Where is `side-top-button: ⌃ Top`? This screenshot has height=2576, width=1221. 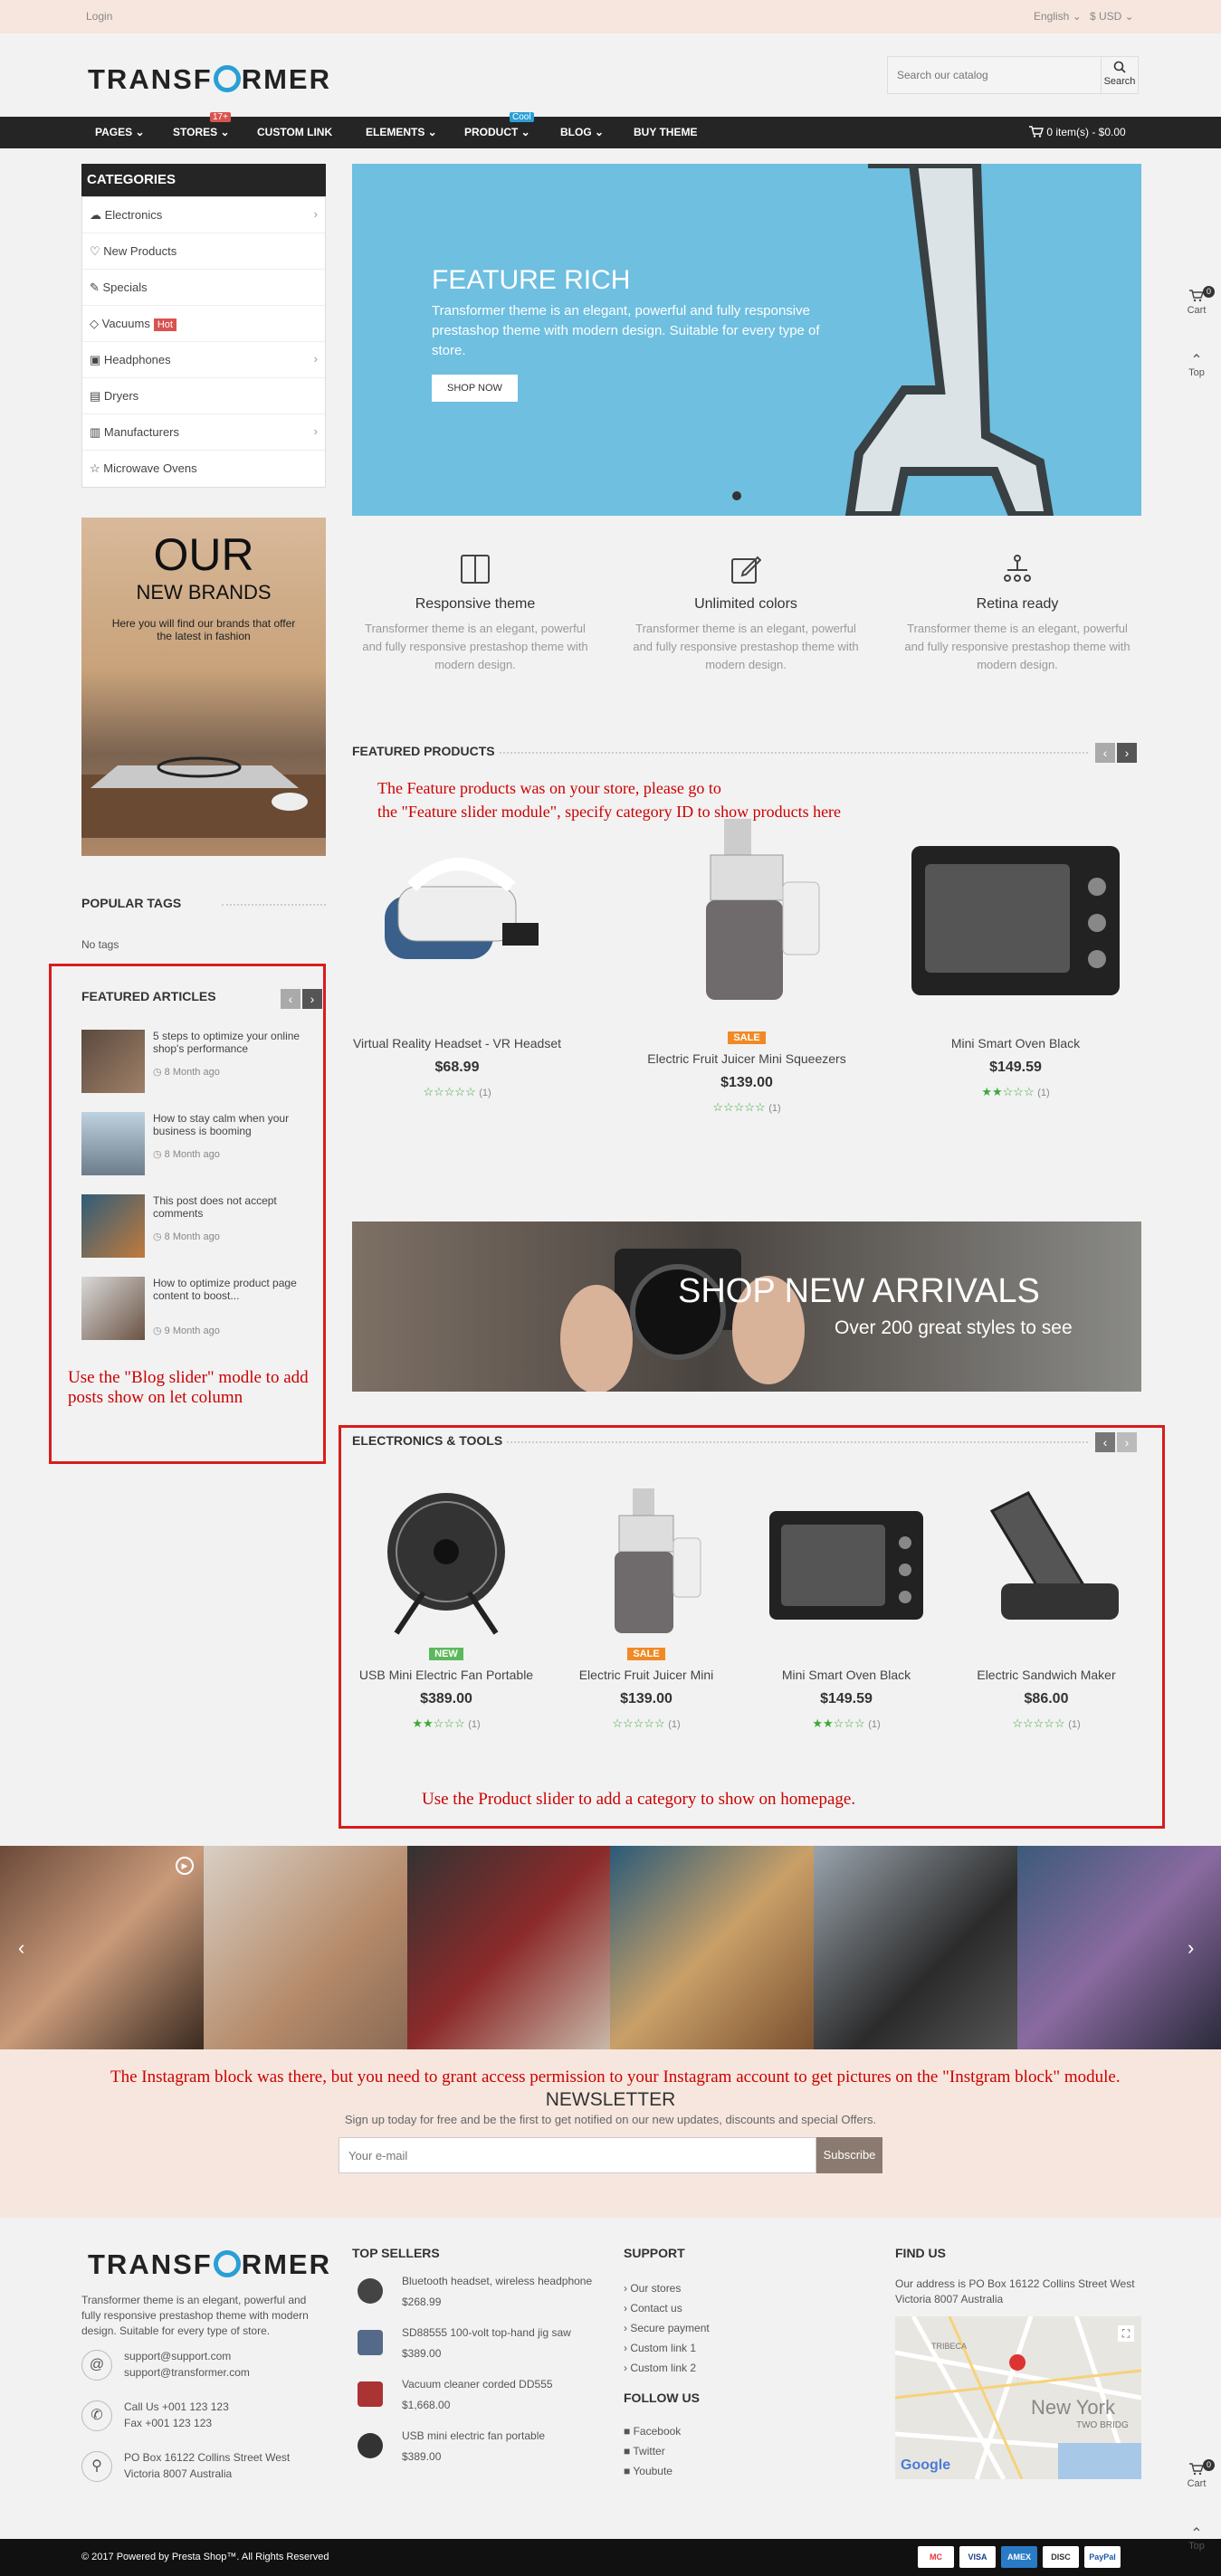
side-top-button: ⌃ Top is located at coordinates (1196, 367).